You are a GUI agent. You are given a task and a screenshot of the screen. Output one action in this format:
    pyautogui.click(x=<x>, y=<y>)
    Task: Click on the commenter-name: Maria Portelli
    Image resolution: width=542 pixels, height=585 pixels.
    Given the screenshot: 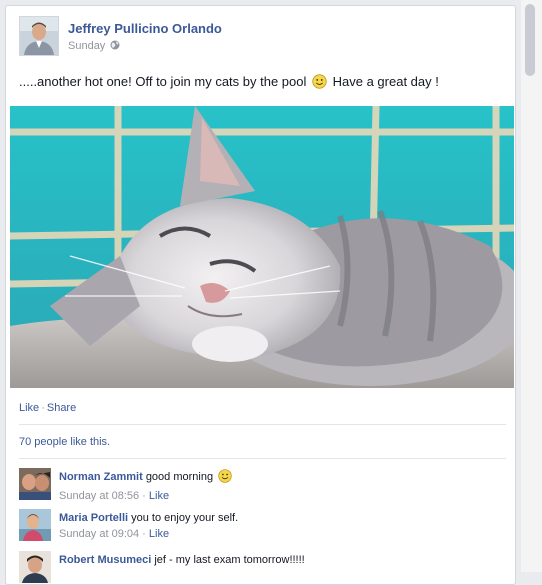 What is the action you would take?
    pyautogui.click(x=93, y=518)
    